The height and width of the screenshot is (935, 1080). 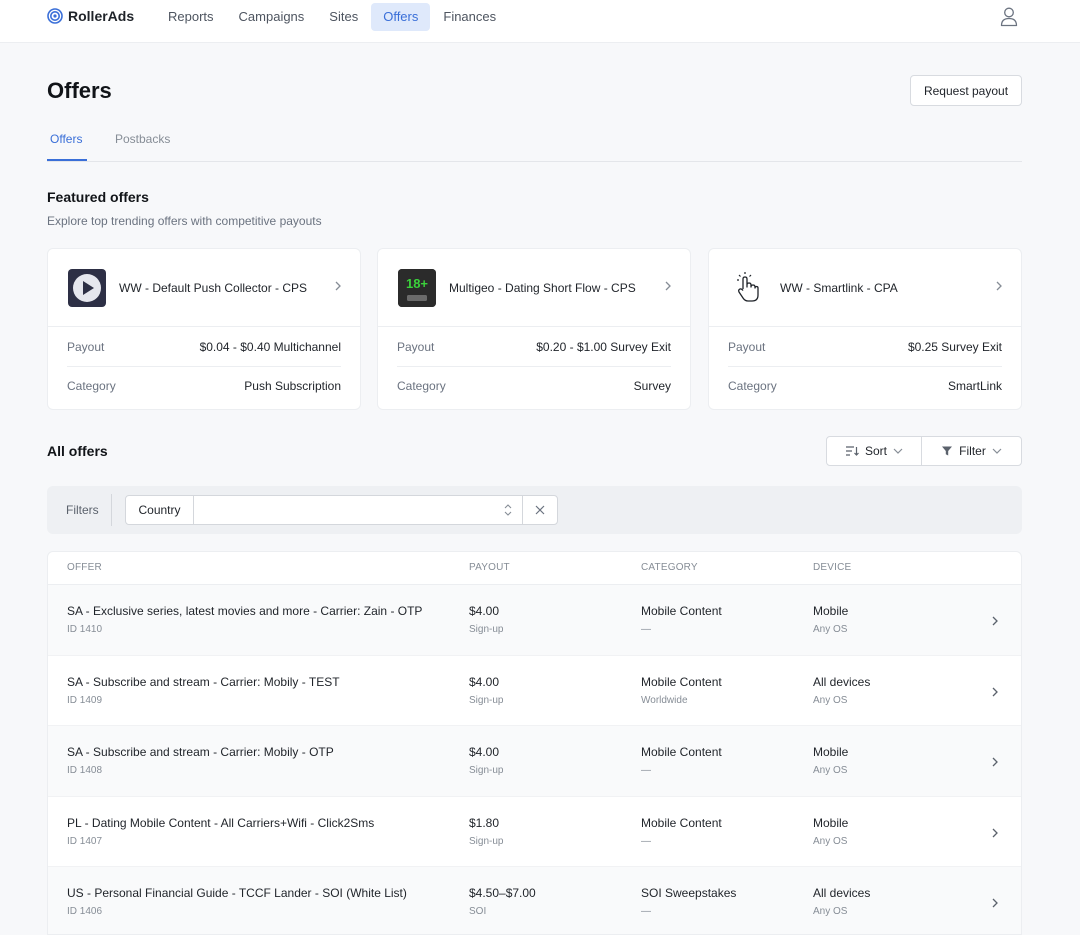 What do you see at coordinates (898, 451) in the screenshot?
I see `chevron-down-icon` at bounding box center [898, 451].